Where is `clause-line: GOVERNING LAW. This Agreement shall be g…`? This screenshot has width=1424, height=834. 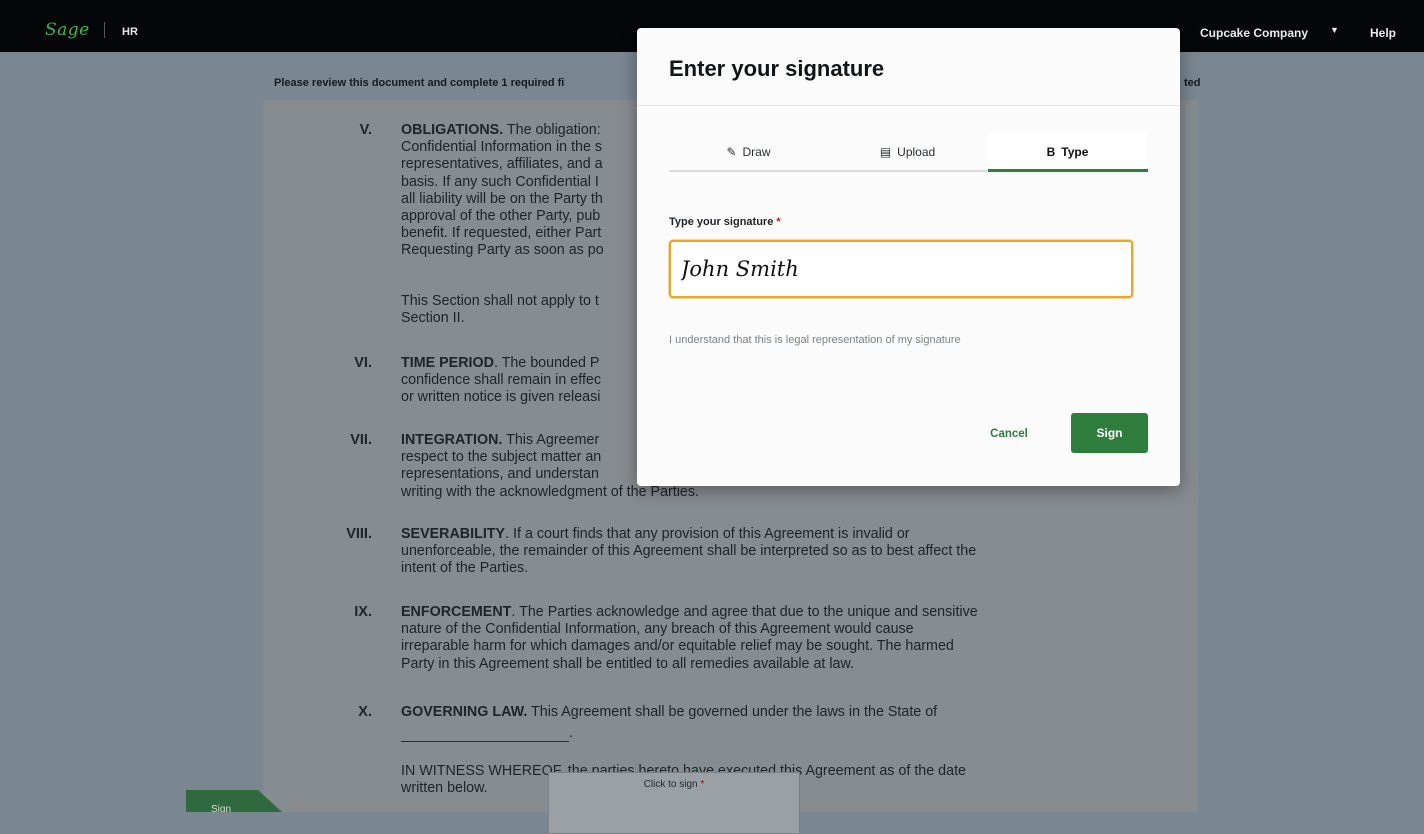
clause-line: GOVERNING LAW. This Agreement shall be g… is located at coordinates (669, 712).